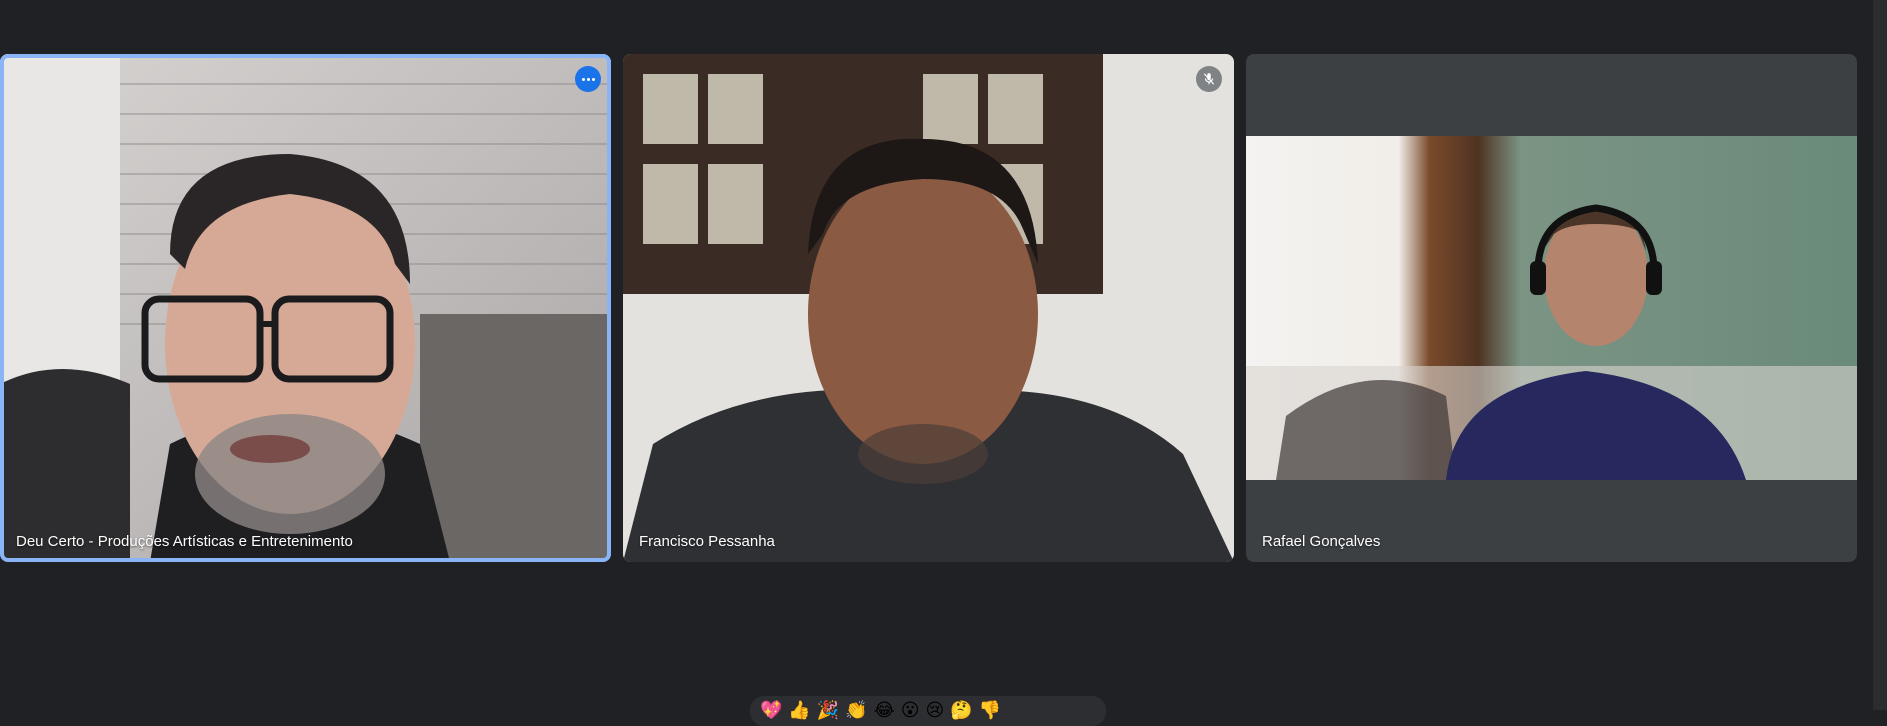 Image resolution: width=1887 pixels, height=726 pixels. What do you see at coordinates (935, 711) in the screenshot?
I see `reaction-sad: 😢` at bounding box center [935, 711].